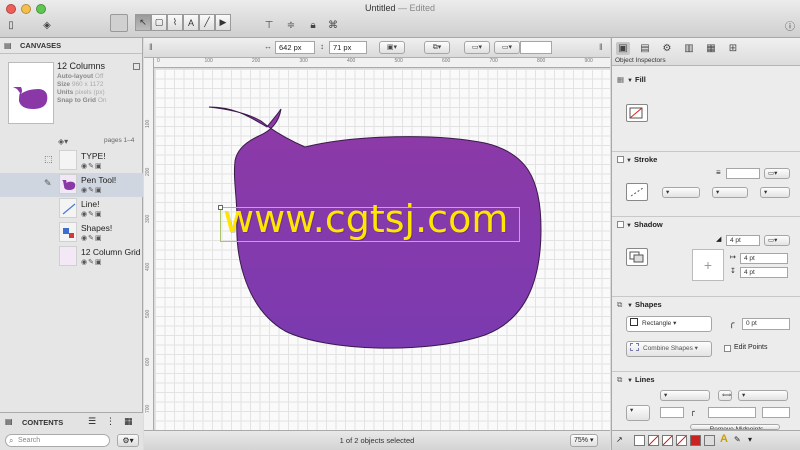 The image size is (800, 450). What do you see at coordinates (763, 395) in the screenshot?
I see `line-end-popup: ▾` at bounding box center [763, 395].